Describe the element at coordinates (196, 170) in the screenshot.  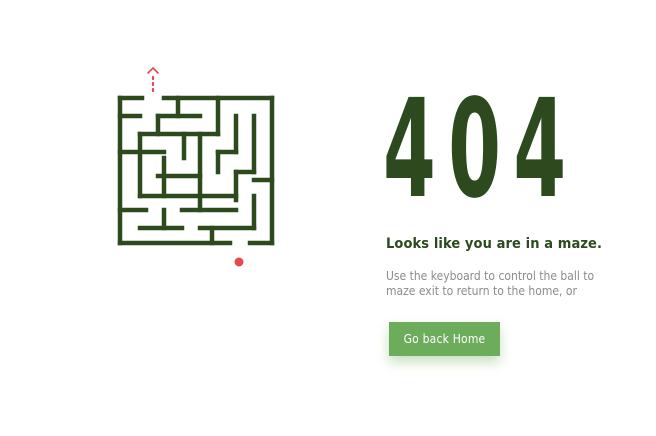
I see `maze-walls` at that location.